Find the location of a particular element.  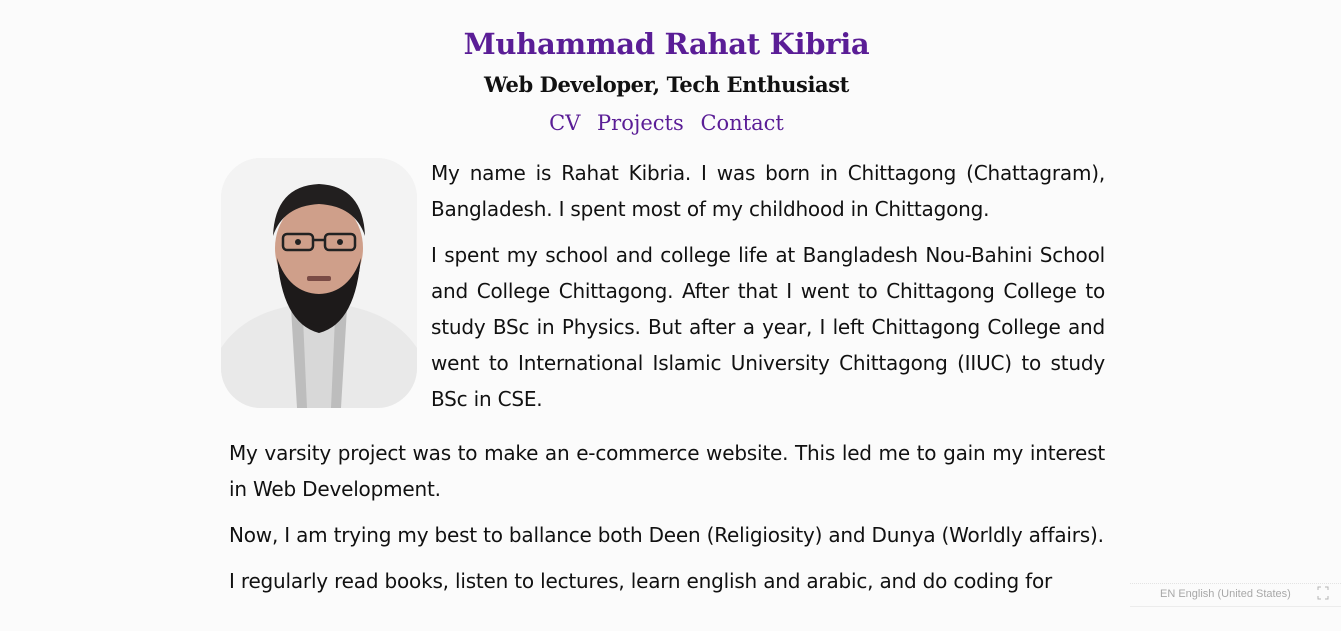

language-label: EN English (United States) is located at coordinates (1225, 594).